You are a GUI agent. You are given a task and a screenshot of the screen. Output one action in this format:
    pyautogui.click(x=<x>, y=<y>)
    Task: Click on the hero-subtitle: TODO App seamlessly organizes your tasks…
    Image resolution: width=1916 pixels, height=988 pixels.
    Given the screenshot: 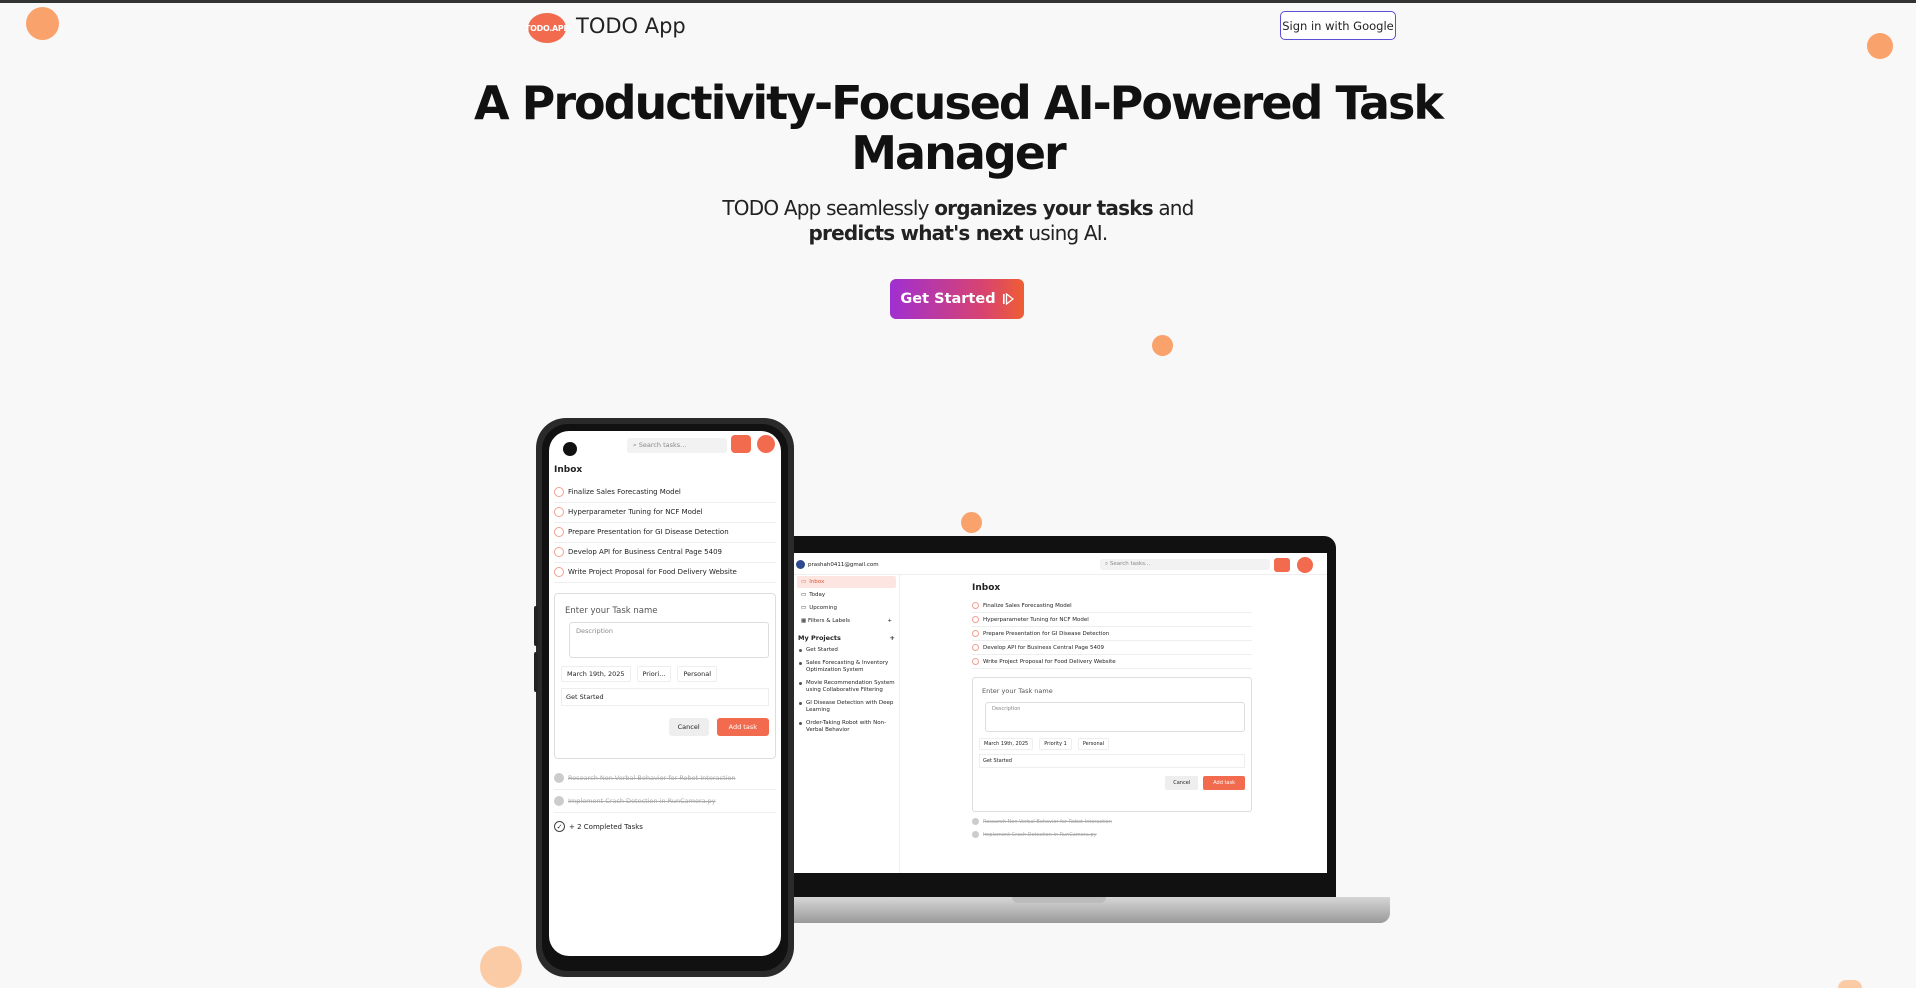 What is the action you would take?
    pyautogui.click(x=958, y=221)
    